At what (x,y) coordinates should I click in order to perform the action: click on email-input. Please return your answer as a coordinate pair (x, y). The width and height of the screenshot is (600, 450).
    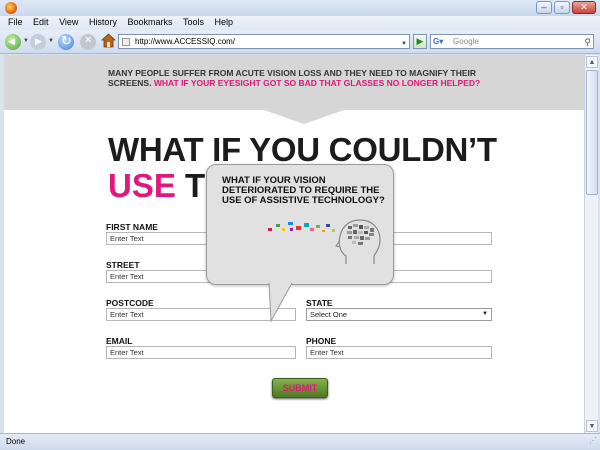
    Looking at the image, I should click on (201, 352).